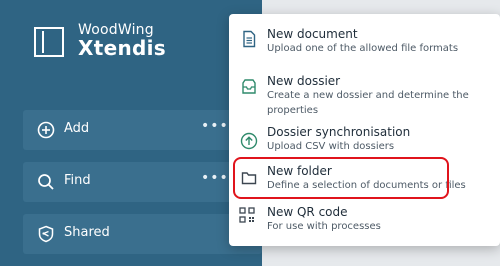 The image size is (500, 266). What do you see at coordinates (77, 128) in the screenshot?
I see `sidebar-item-label: Add` at bounding box center [77, 128].